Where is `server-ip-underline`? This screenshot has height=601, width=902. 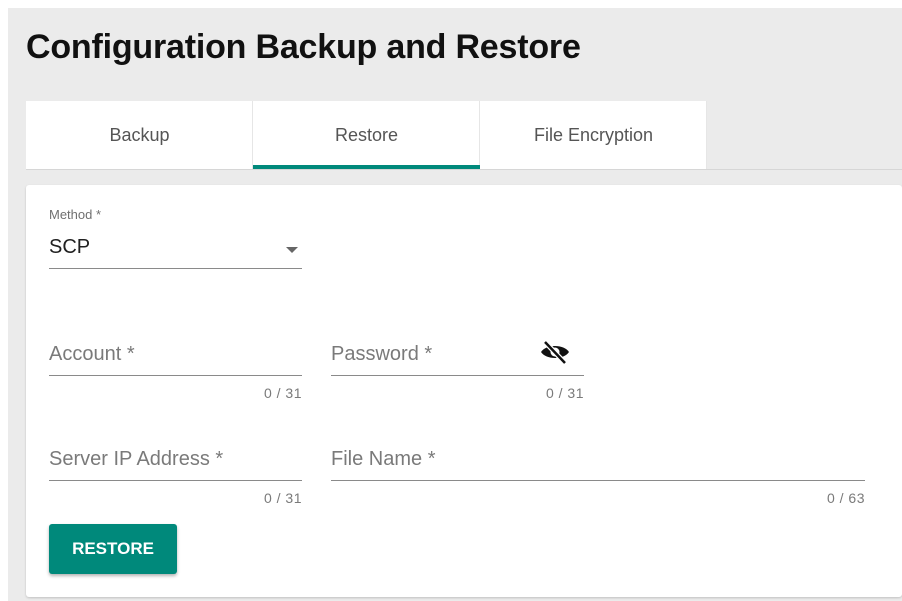
server-ip-underline is located at coordinates (175, 480).